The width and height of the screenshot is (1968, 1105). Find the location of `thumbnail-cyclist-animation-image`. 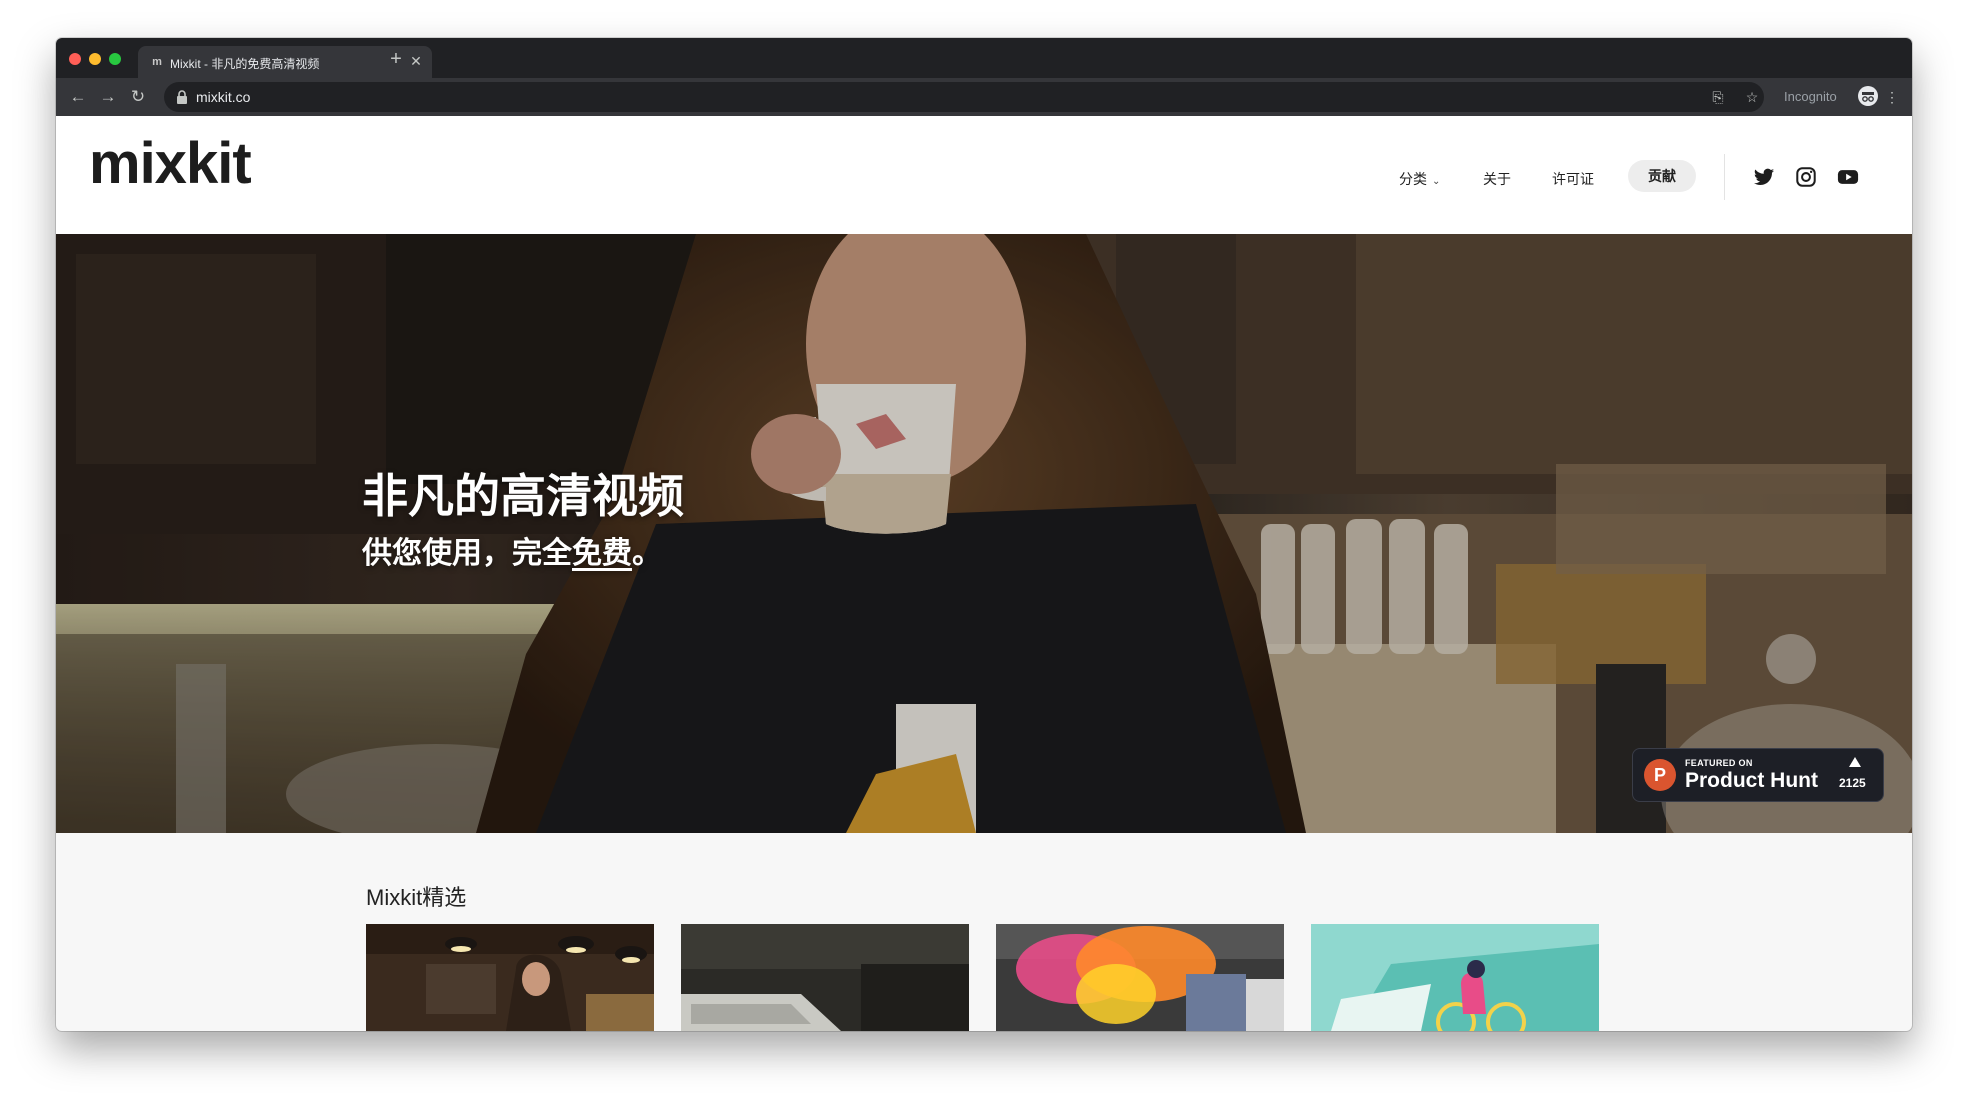

thumbnail-cyclist-animation-image is located at coordinates (1455, 977).